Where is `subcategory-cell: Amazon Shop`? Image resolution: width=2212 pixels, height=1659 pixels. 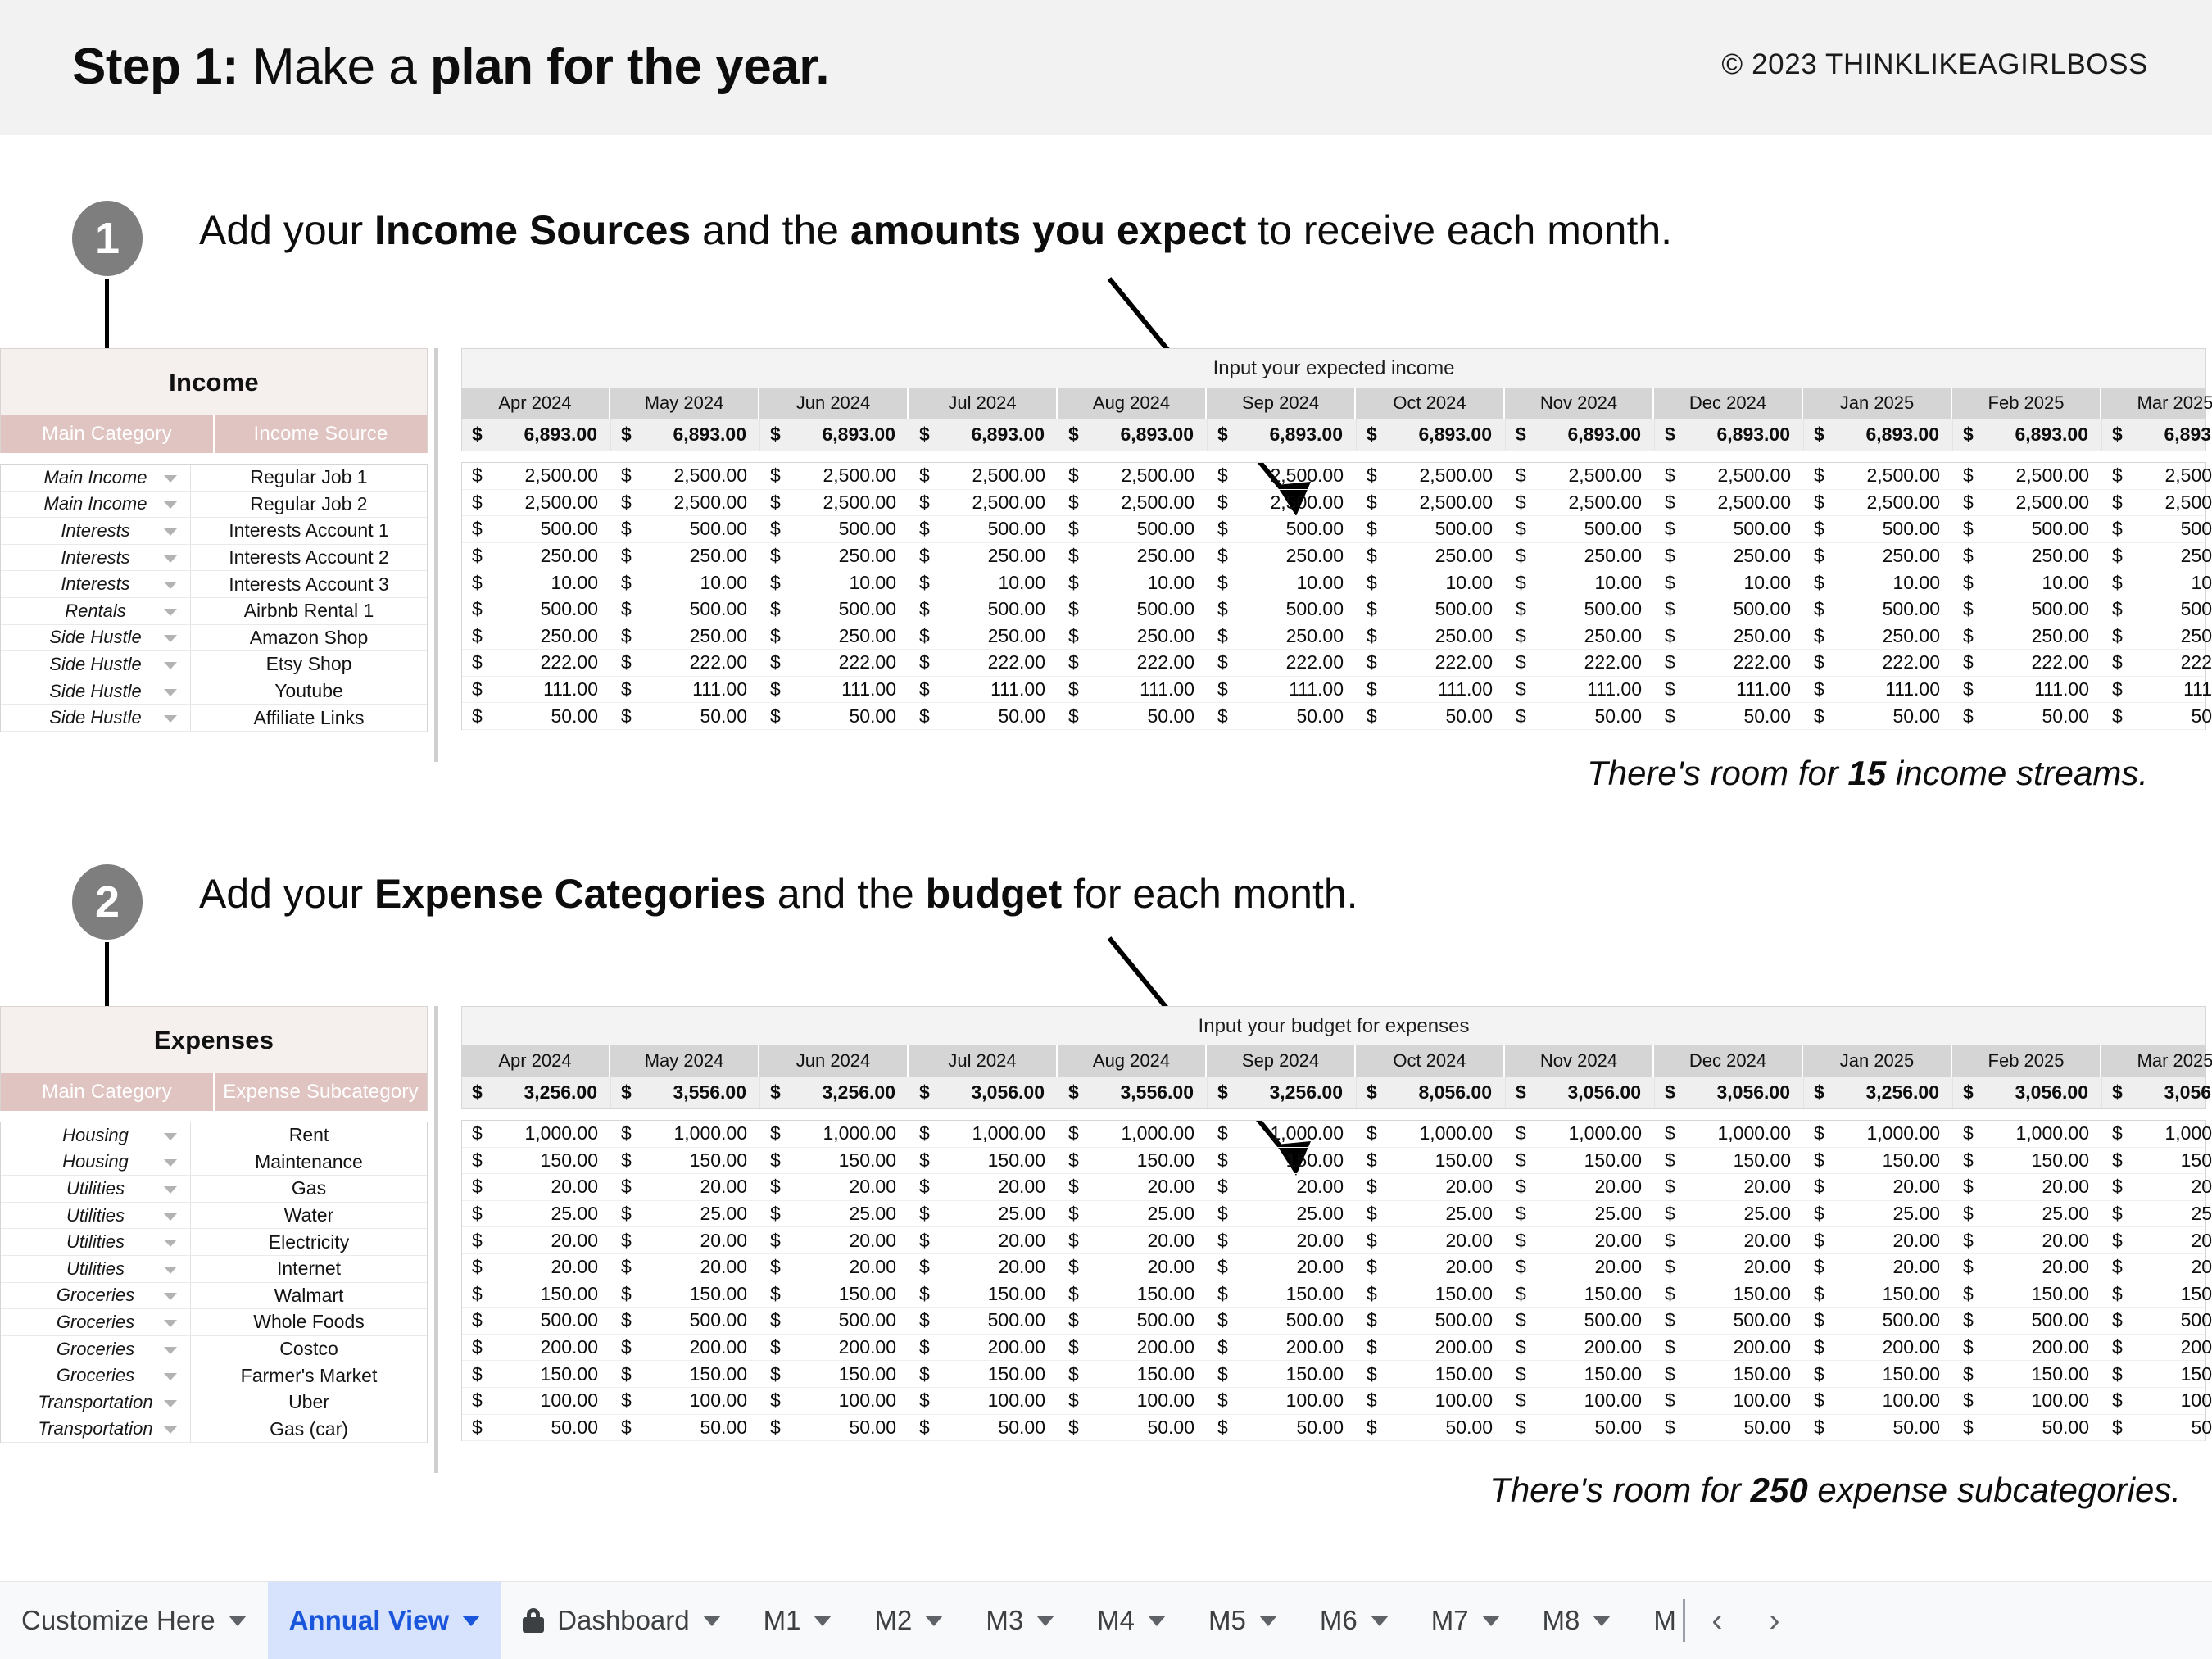 subcategory-cell: Amazon Shop is located at coordinates (309, 638).